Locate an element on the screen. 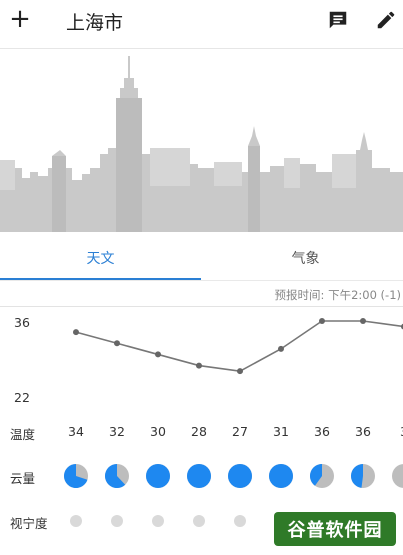  temperature-line is located at coordinates (239, 346).